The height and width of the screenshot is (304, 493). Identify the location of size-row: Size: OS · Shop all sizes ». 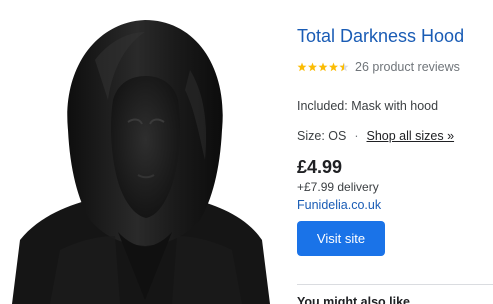
(375, 136).